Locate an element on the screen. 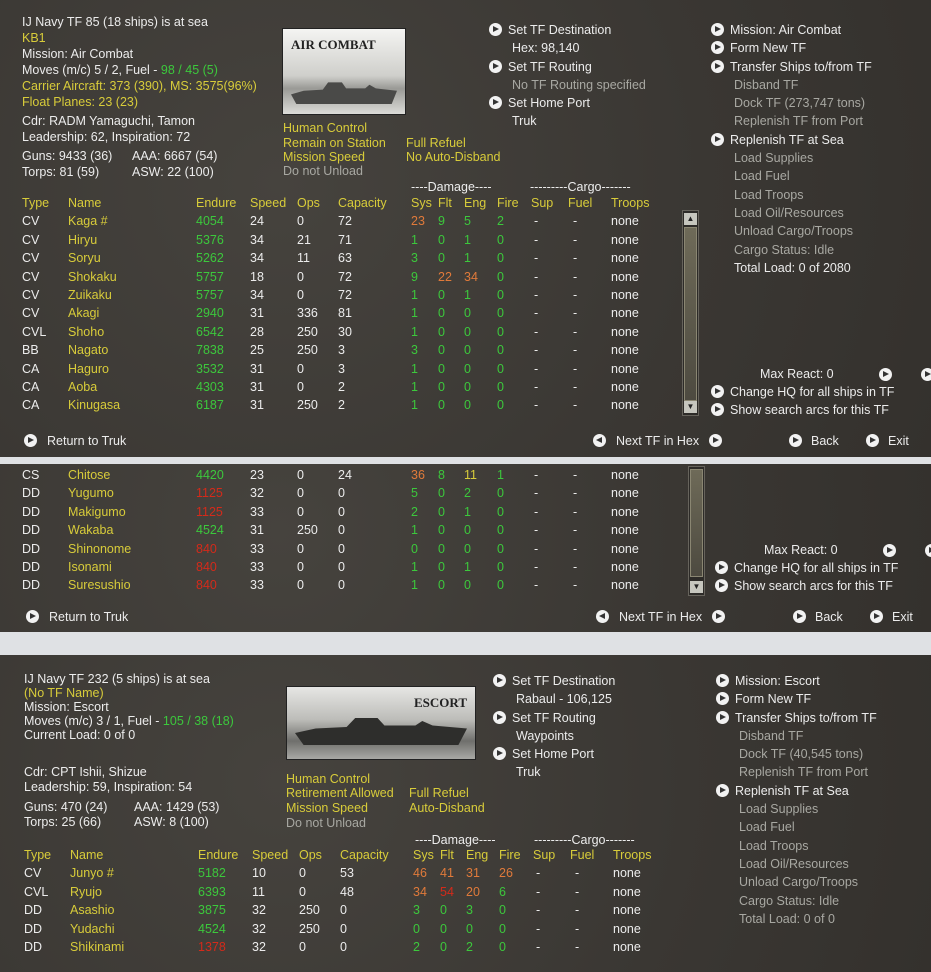 This screenshot has width=931, height=972. cell-name: Isonami is located at coordinates (90, 567).